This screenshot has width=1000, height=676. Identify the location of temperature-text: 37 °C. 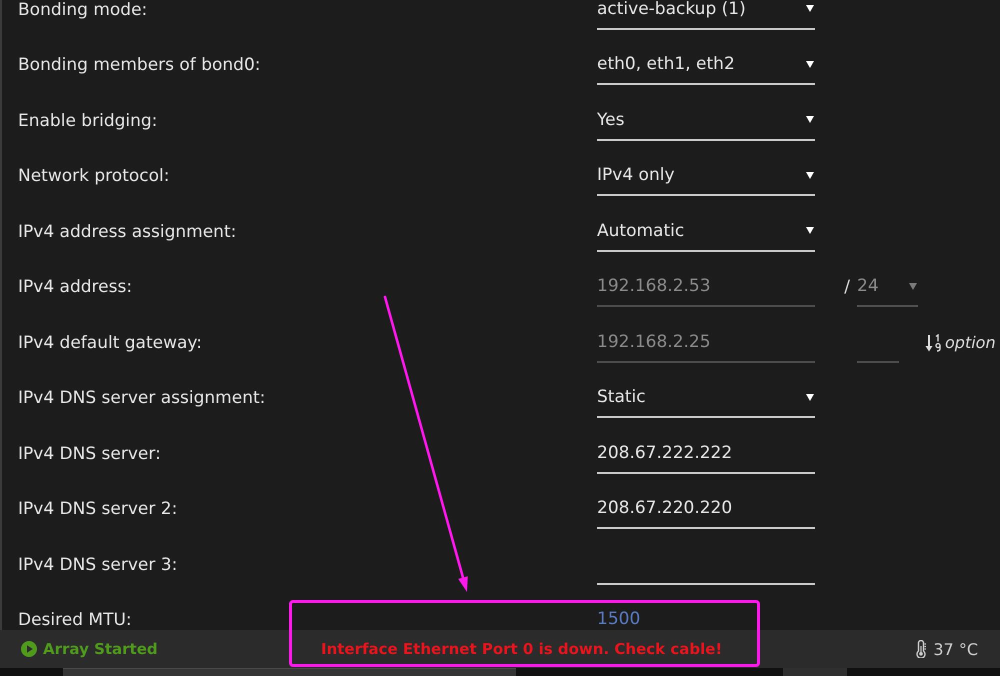
(955, 649).